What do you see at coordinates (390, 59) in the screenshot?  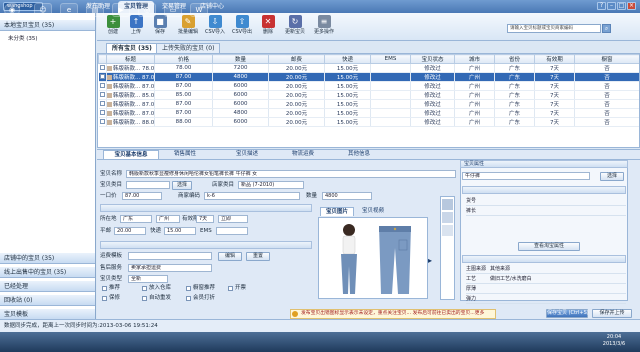 I see `column-header: EMS` at bounding box center [390, 59].